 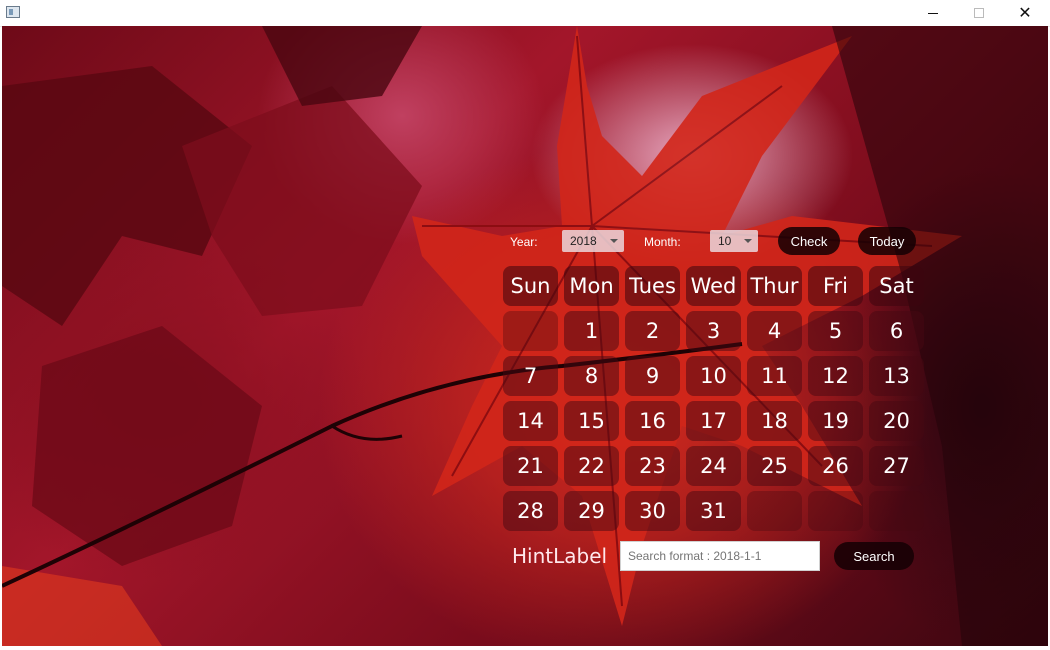 What do you see at coordinates (591, 421) in the screenshot?
I see `calendar-day-cell: 15` at bounding box center [591, 421].